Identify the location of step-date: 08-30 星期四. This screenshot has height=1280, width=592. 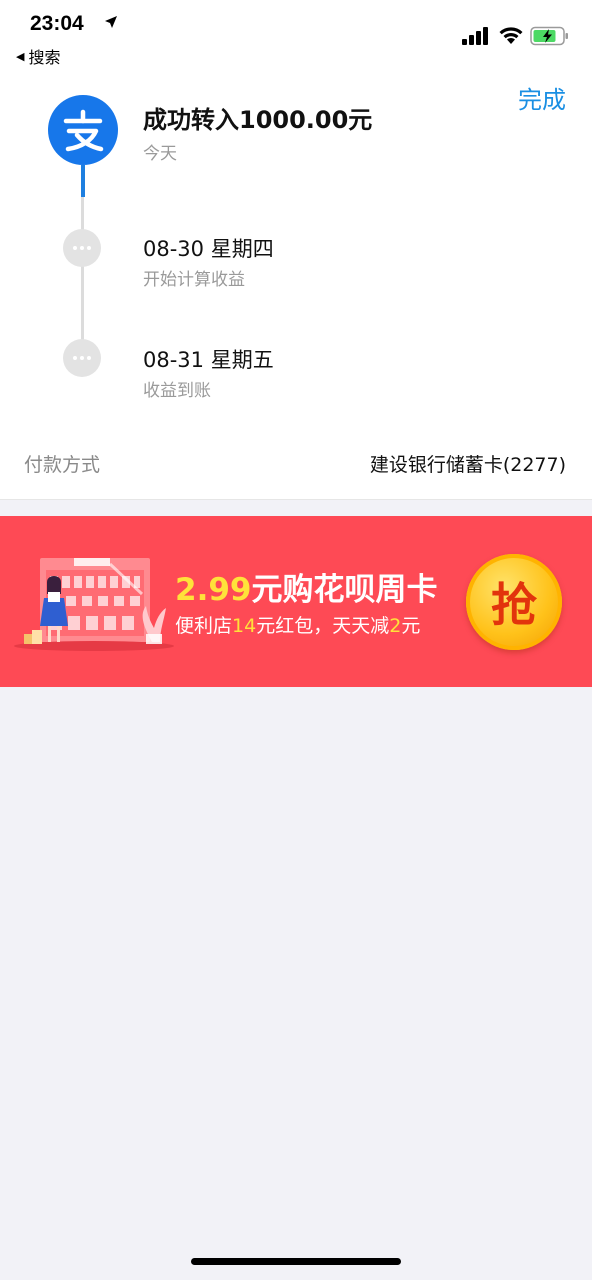
(208, 249).